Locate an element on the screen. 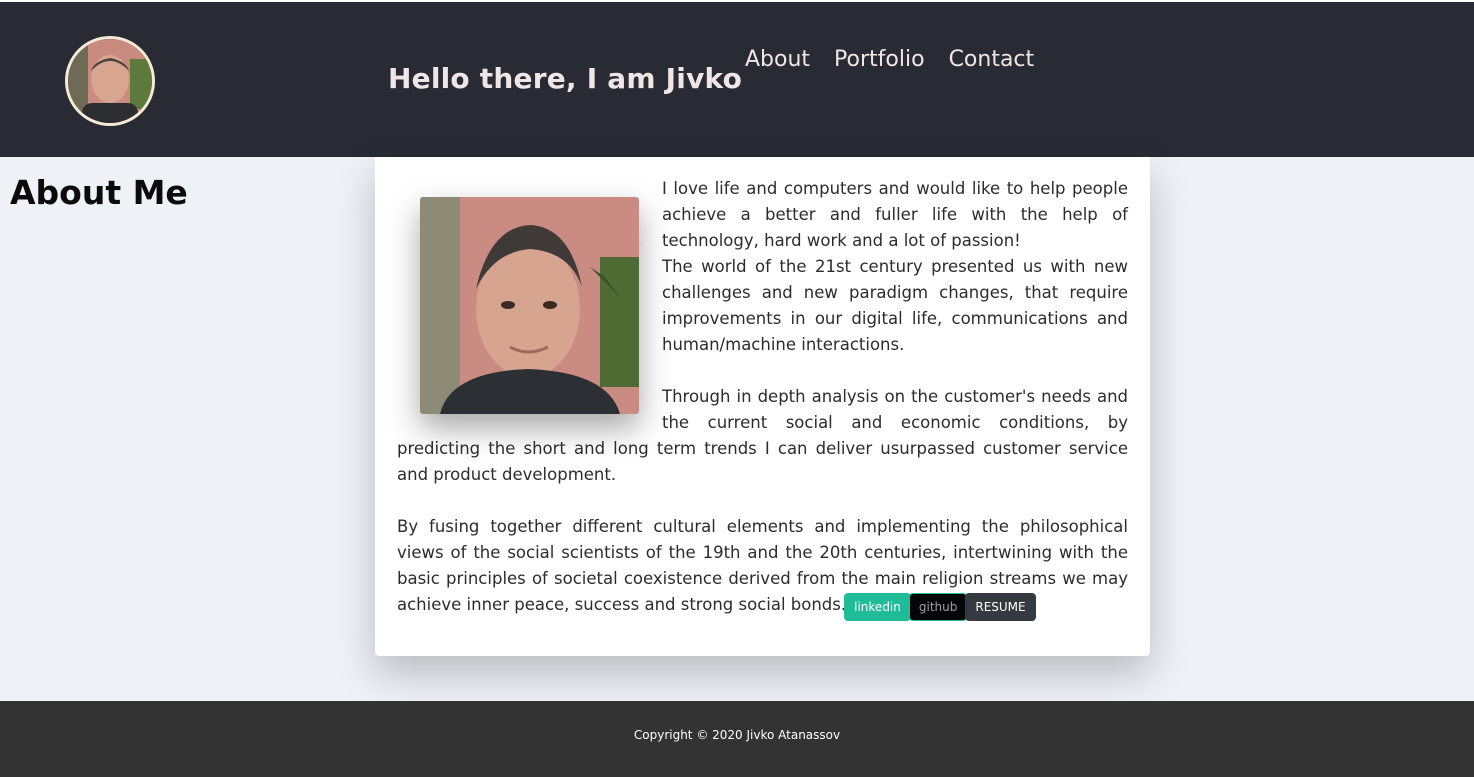 This screenshot has width=1474, height=777. nav-link-portfolio: Portfolio is located at coordinates (879, 59).